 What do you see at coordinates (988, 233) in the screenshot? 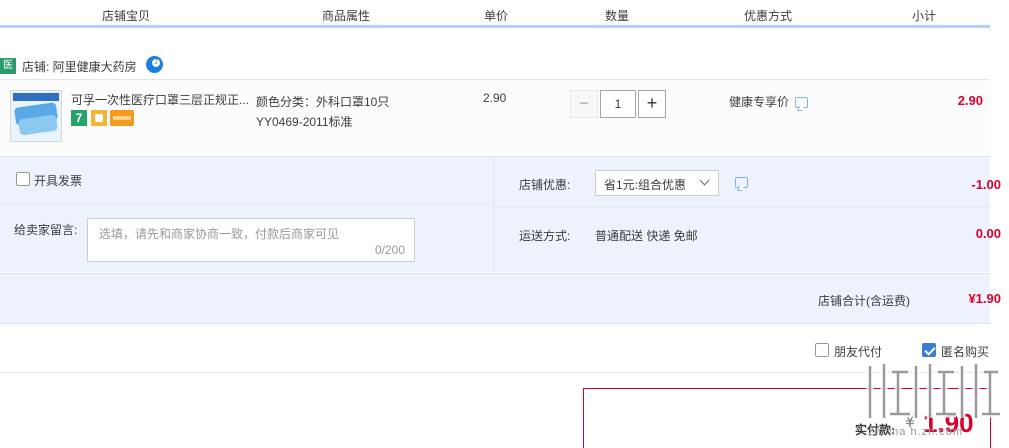
I see `shipping-amount: 0.00` at bounding box center [988, 233].